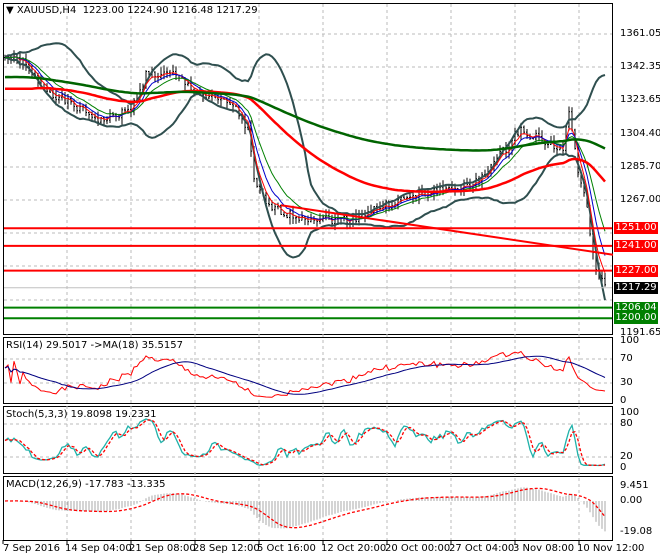 The image size is (660, 560). I want to click on time-axis-label: 20 Oct 00:00, so click(418, 548).